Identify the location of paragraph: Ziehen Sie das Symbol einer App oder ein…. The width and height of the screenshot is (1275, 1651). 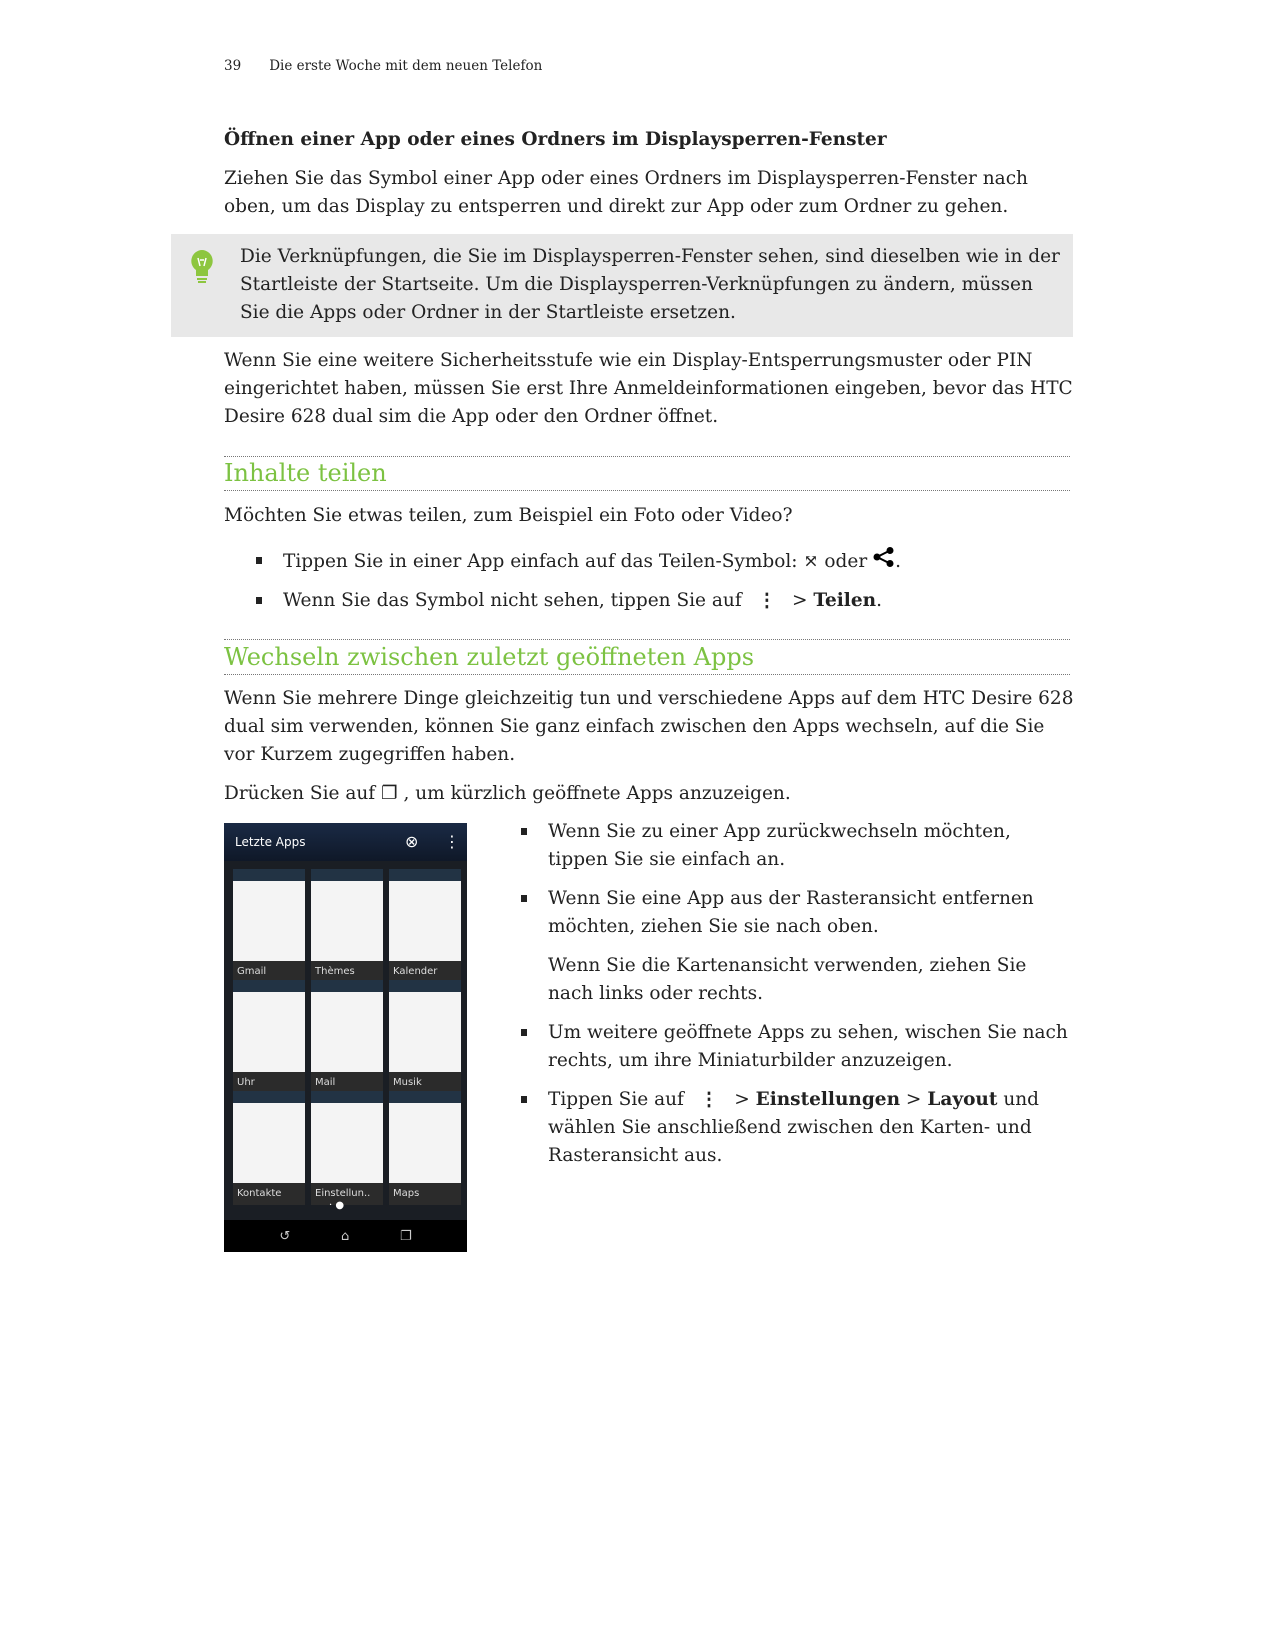
(626, 192).